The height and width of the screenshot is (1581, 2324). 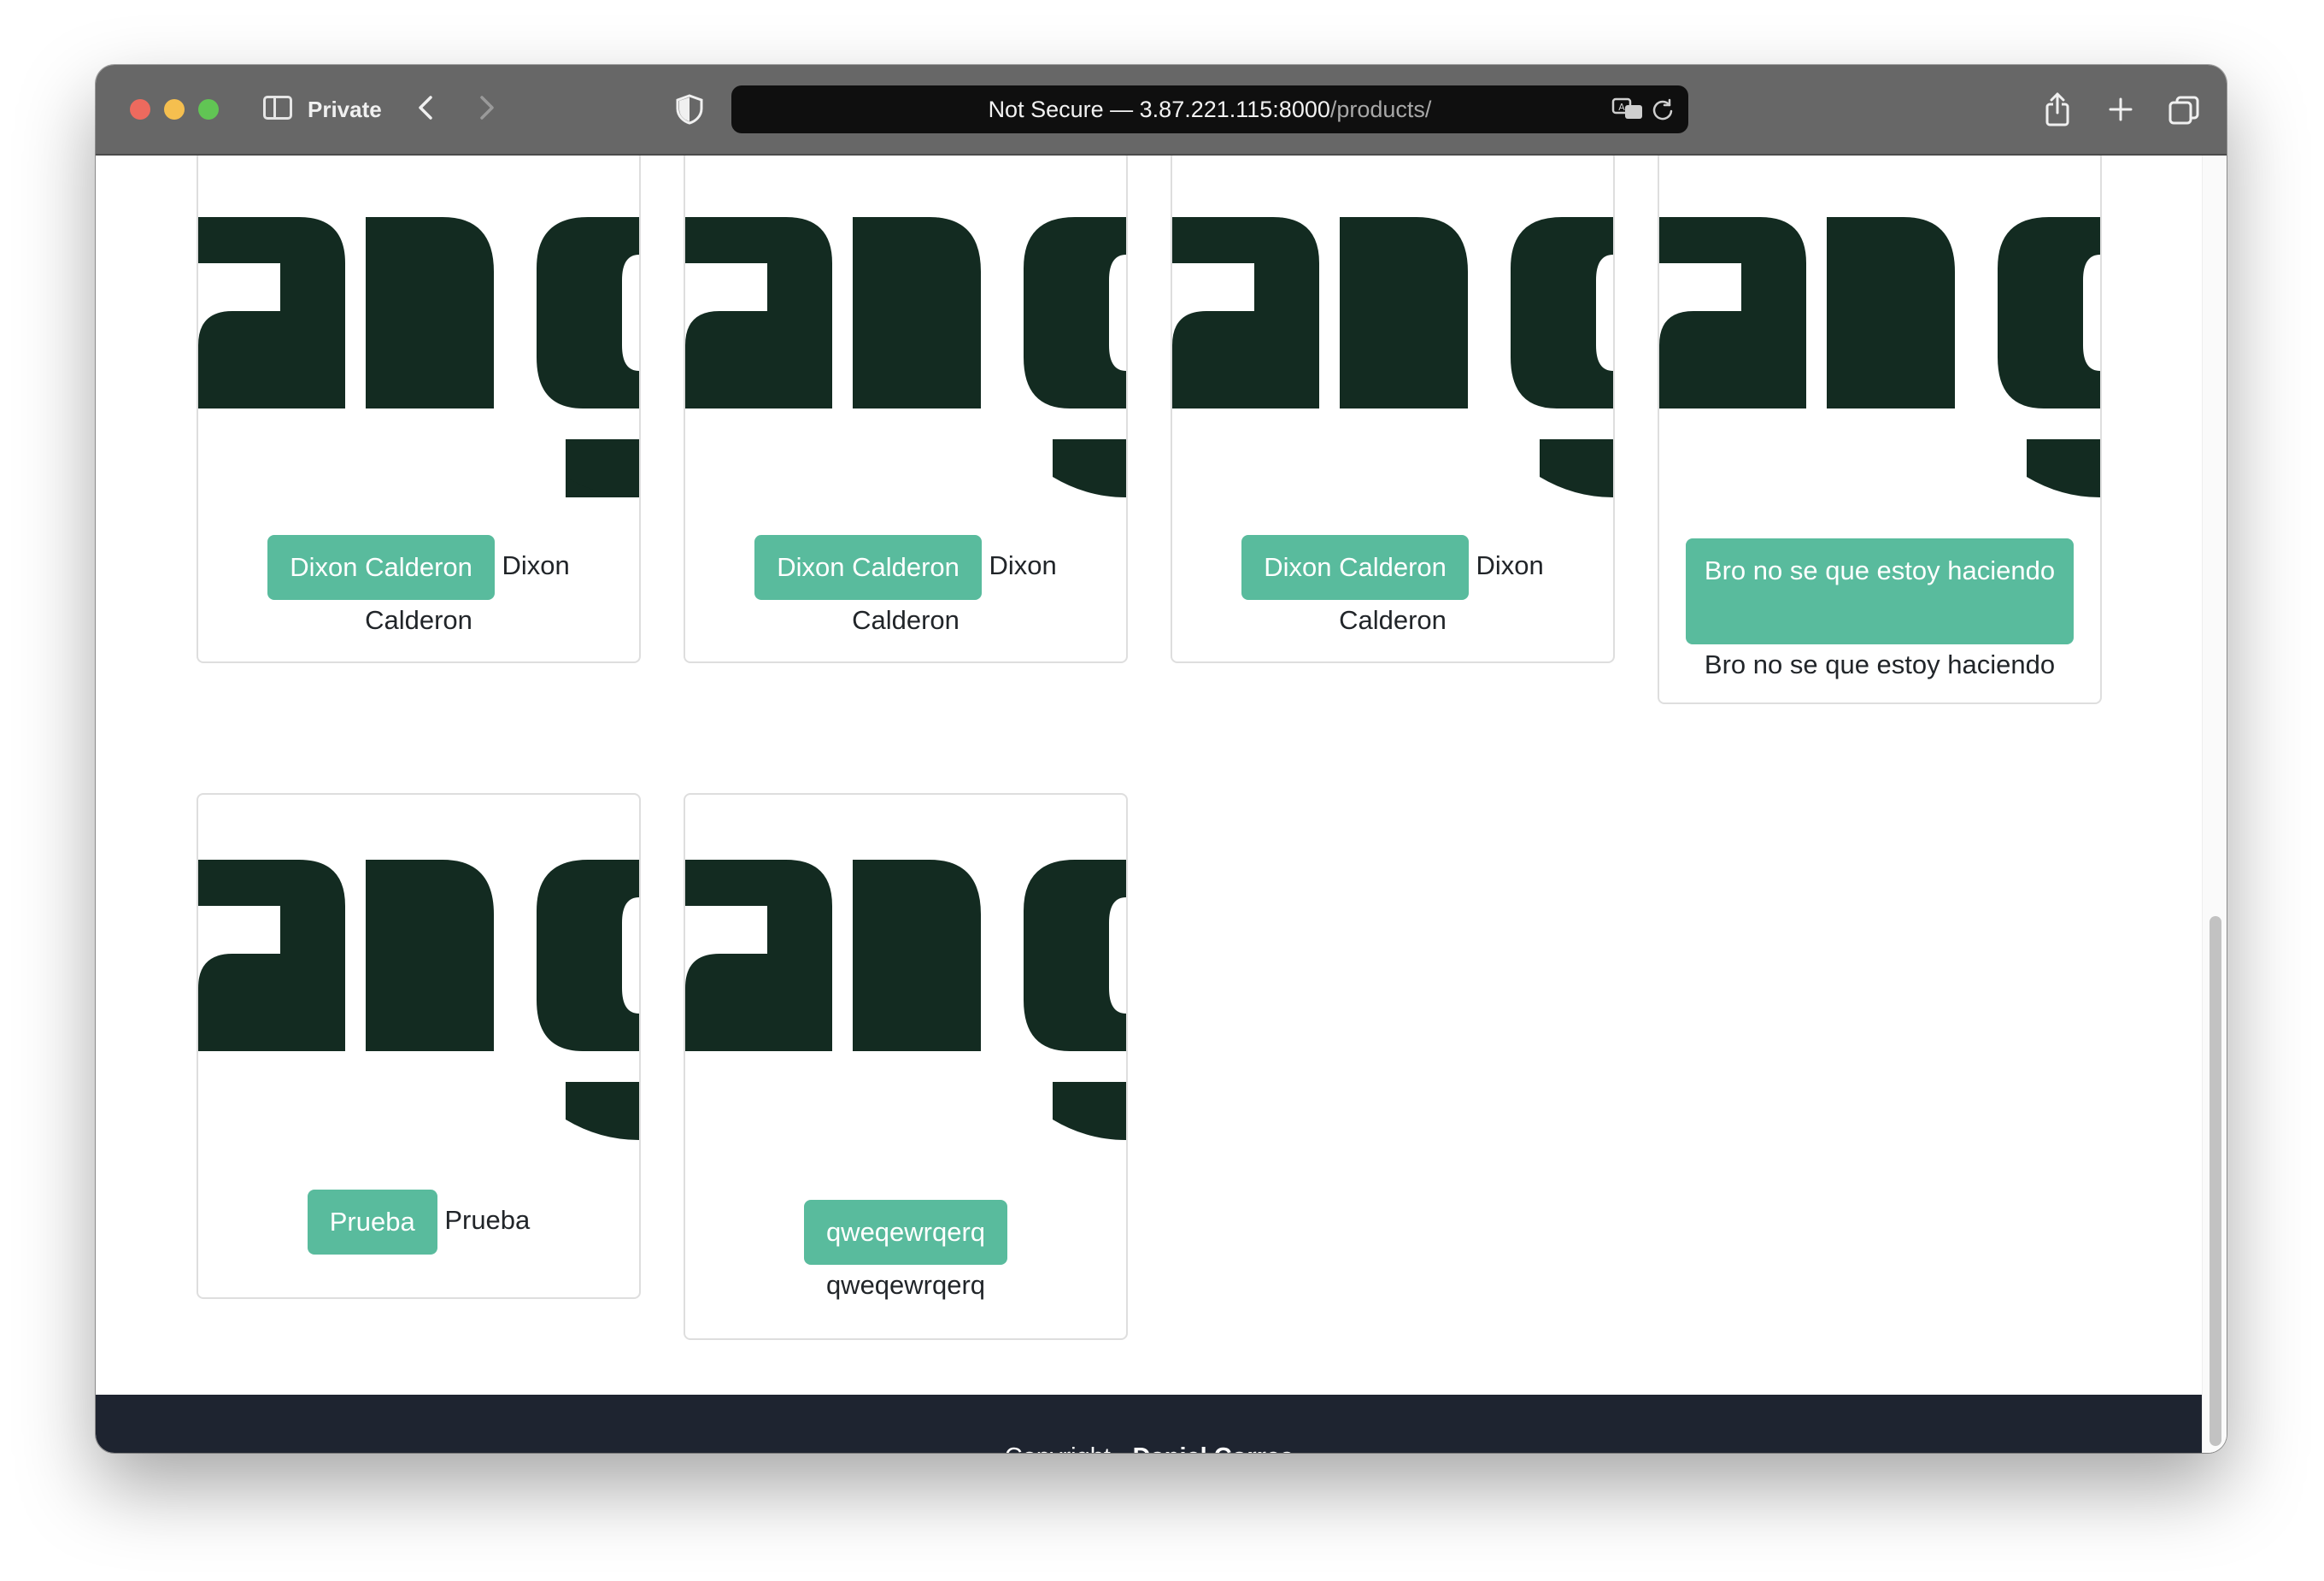 What do you see at coordinates (1149, 1424) in the screenshot?
I see `page-footer: Copyright - Daniel Correa` at bounding box center [1149, 1424].